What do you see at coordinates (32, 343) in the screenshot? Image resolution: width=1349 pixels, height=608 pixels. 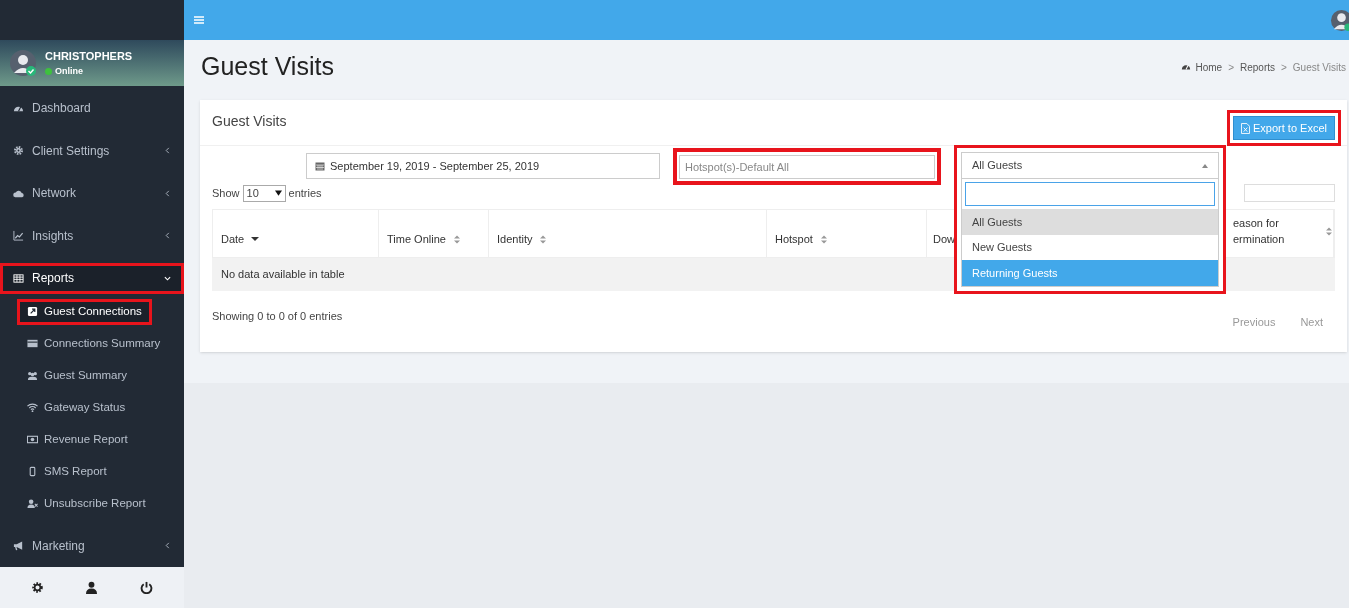 I see `card-icon` at bounding box center [32, 343].